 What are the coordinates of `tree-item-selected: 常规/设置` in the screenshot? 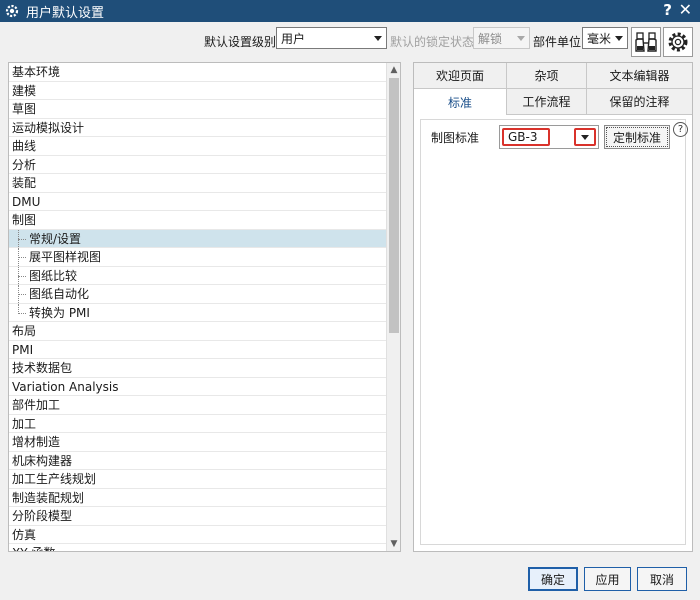 It's located at (198, 238).